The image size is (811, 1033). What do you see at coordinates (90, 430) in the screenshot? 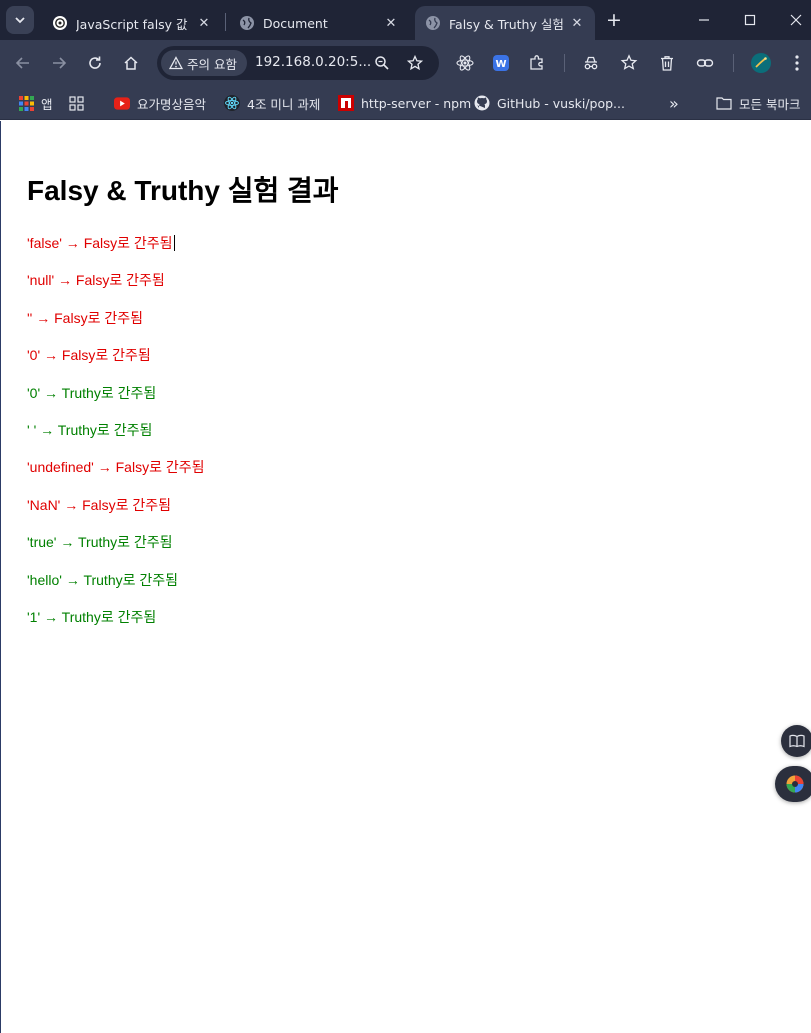
I see `result-line: ' ' → Truthy로 간주됨` at bounding box center [90, 430].